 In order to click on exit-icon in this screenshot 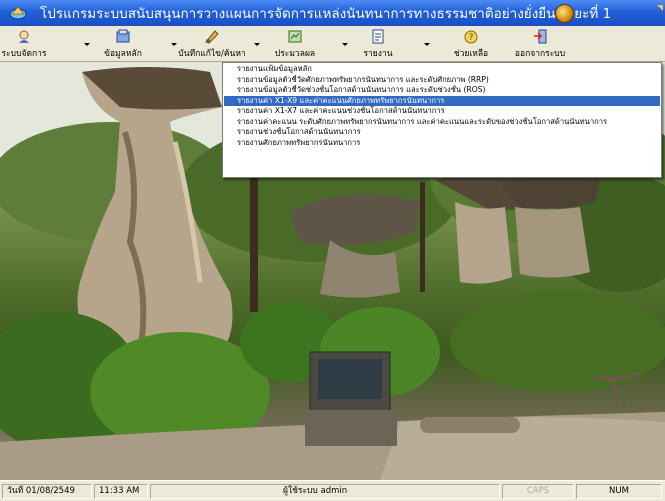, I will do `click(540, 36)`.